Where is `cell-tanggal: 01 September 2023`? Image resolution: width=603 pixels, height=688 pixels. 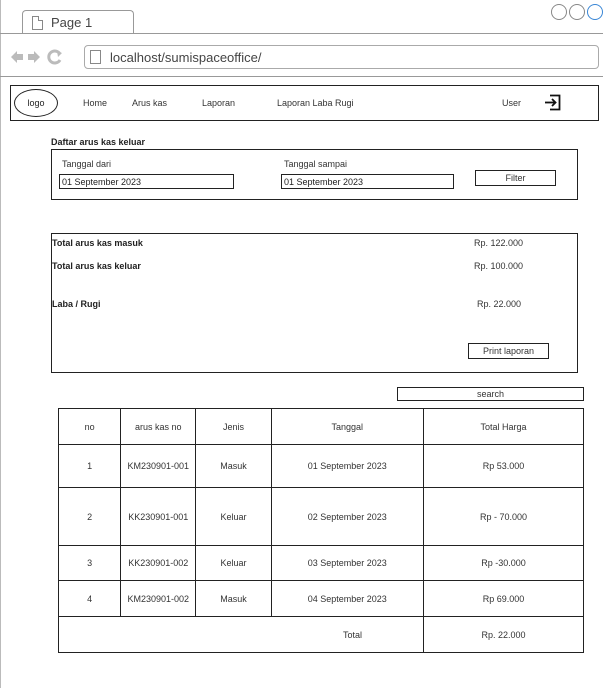 cell-tanggal: 01 September 2023 is located at coordinates (347, 466).